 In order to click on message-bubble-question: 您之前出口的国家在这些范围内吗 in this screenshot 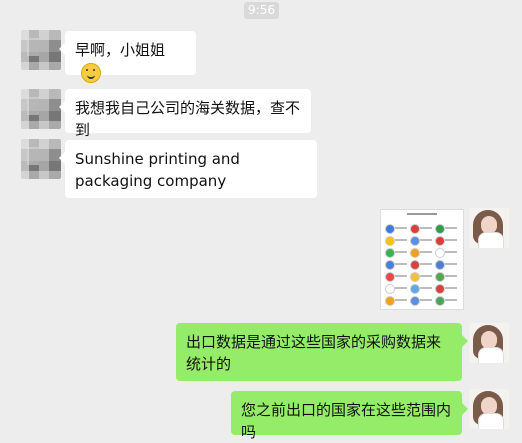, I will do `click(349, 416)`.